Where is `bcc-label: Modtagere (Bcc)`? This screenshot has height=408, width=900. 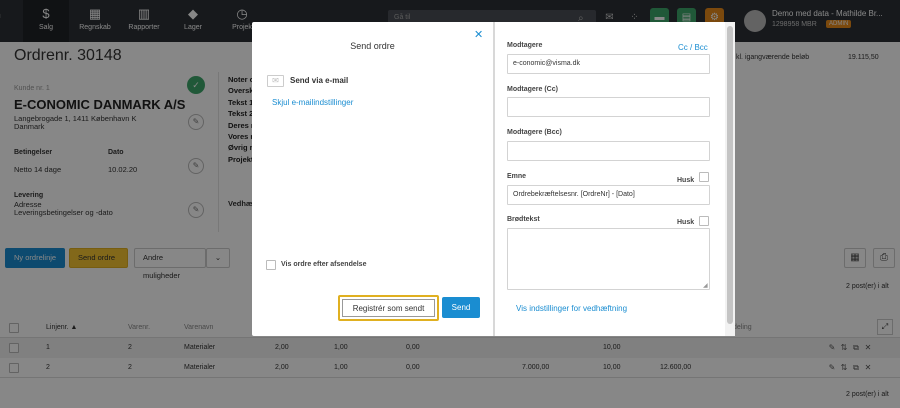
bcc-label: Modtagere (Bcc) is located at coordinates (534, 132).